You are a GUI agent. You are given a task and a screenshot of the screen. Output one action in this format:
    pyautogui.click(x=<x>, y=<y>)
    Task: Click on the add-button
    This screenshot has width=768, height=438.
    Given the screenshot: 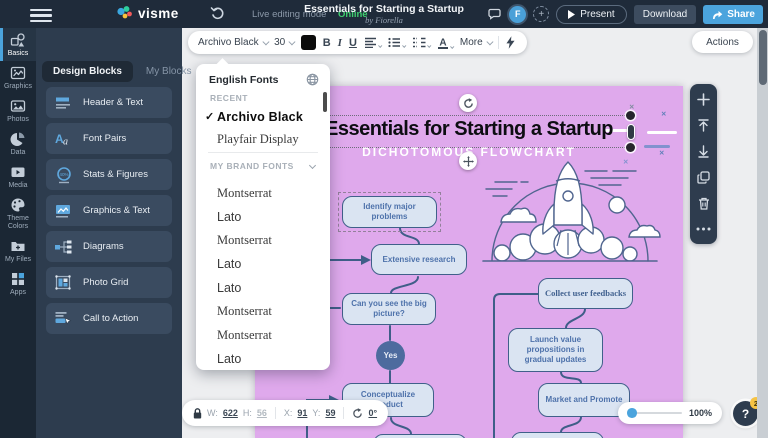 What is the action you would take?
    pyautogui.click(x=704, y=99)
    